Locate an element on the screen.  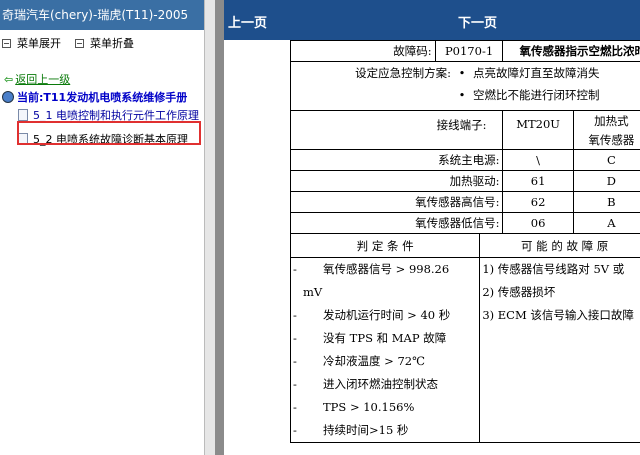
collapse-icon is located at coordinates (79, 43).